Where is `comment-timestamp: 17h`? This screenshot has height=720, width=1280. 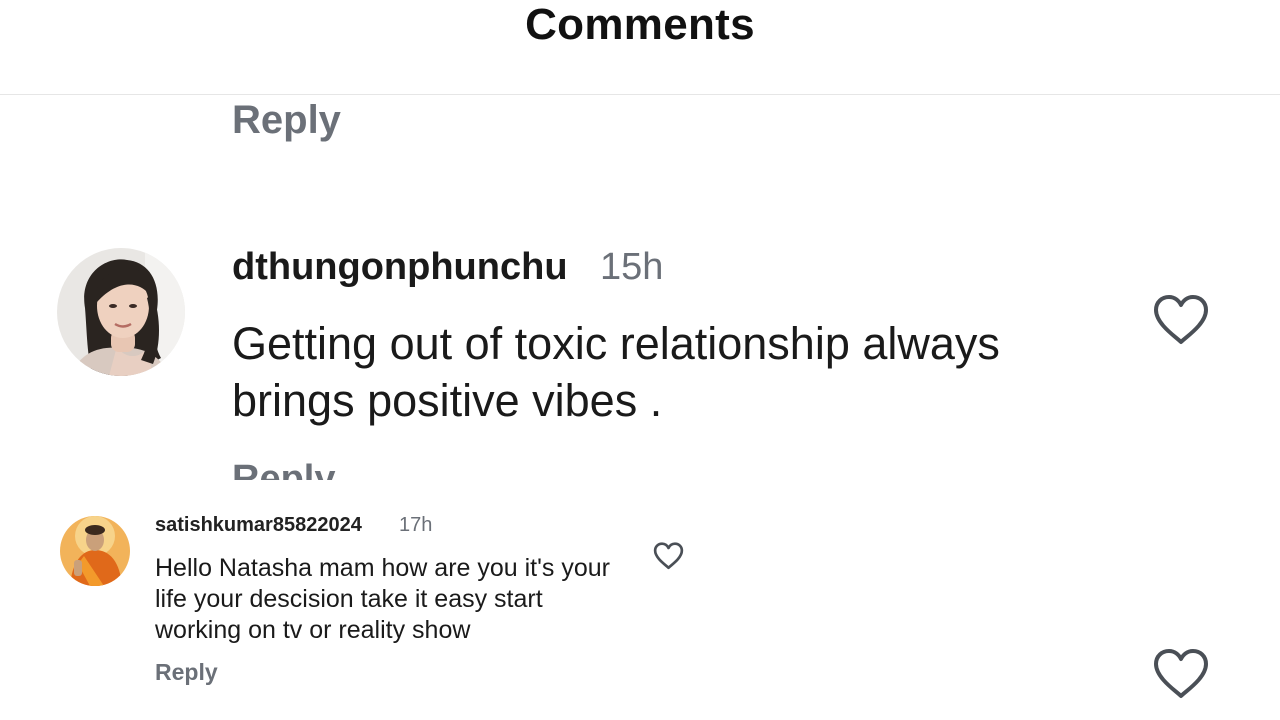
comment-timestamp: 17h is located at coordinates (416, 525).